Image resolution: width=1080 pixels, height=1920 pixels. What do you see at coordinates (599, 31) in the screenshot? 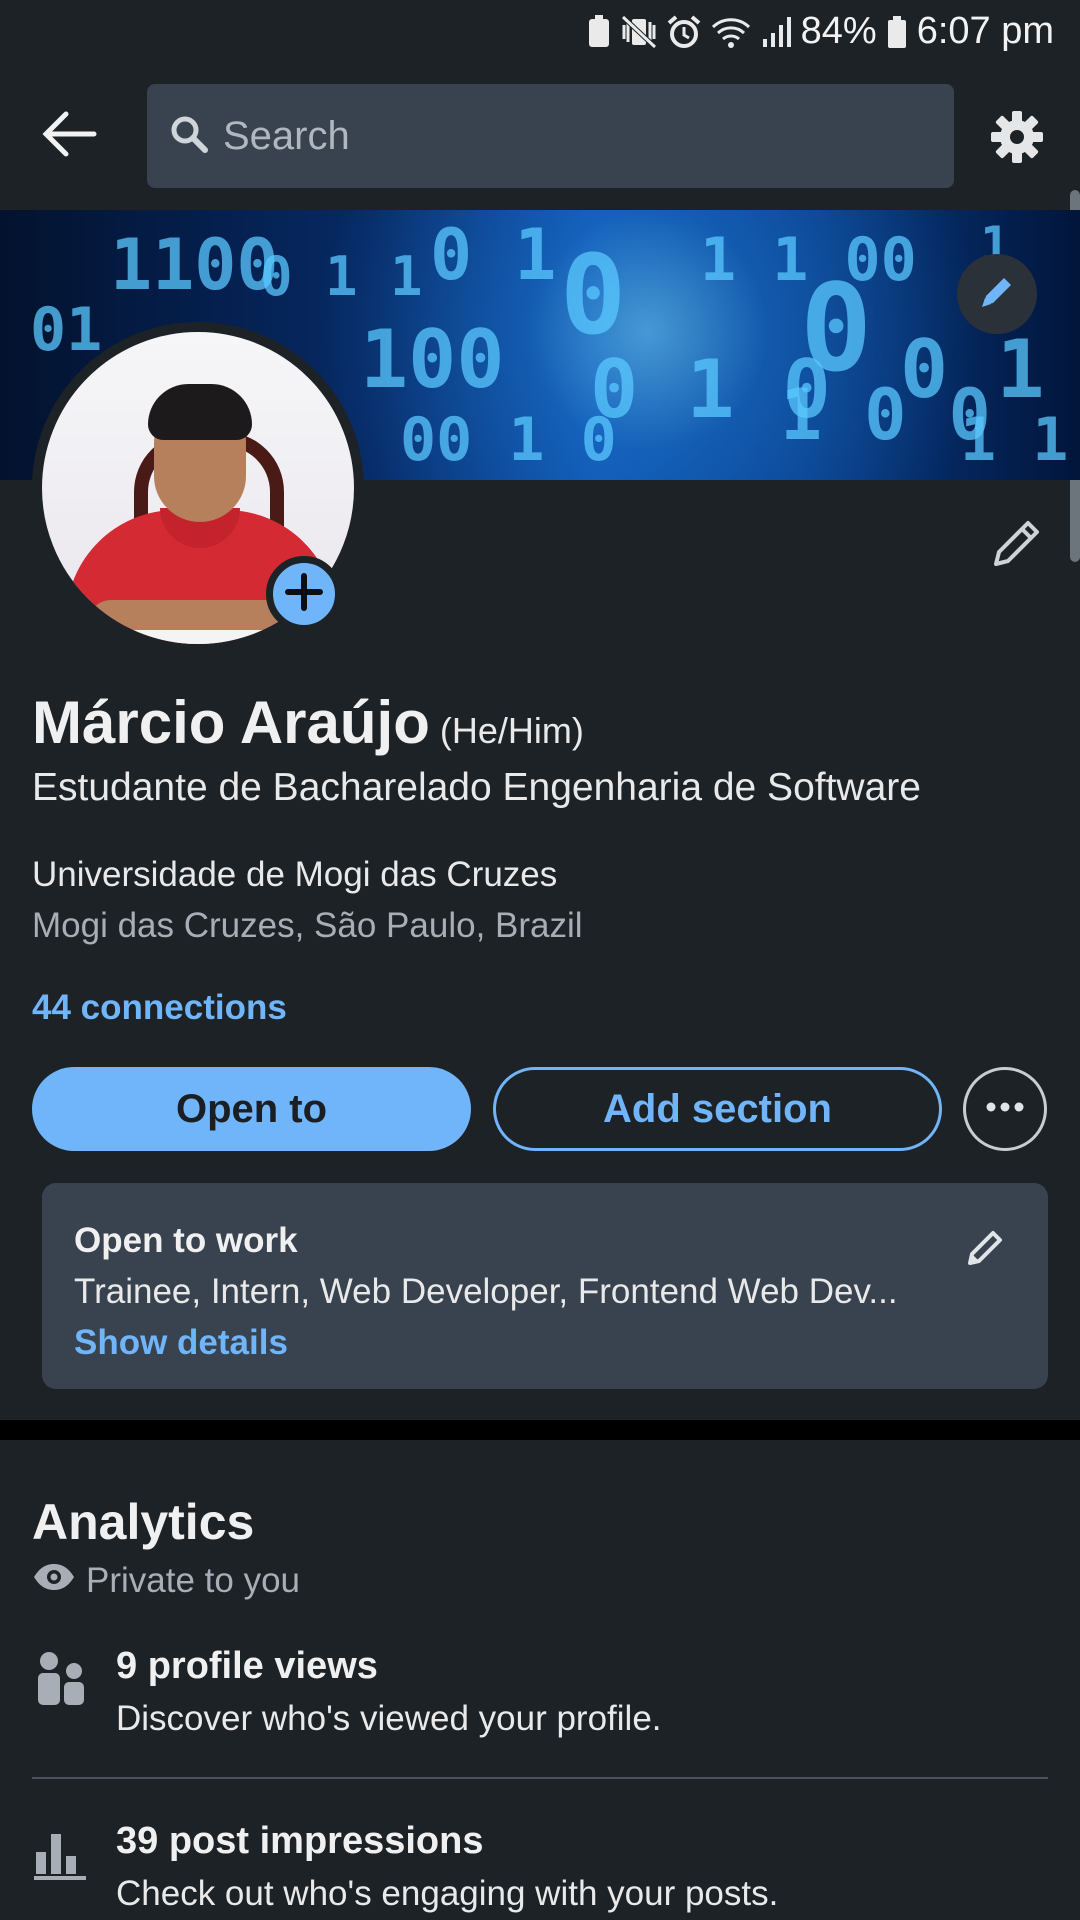
I see `battery-saver-icon` at bounding box center [599, 31].